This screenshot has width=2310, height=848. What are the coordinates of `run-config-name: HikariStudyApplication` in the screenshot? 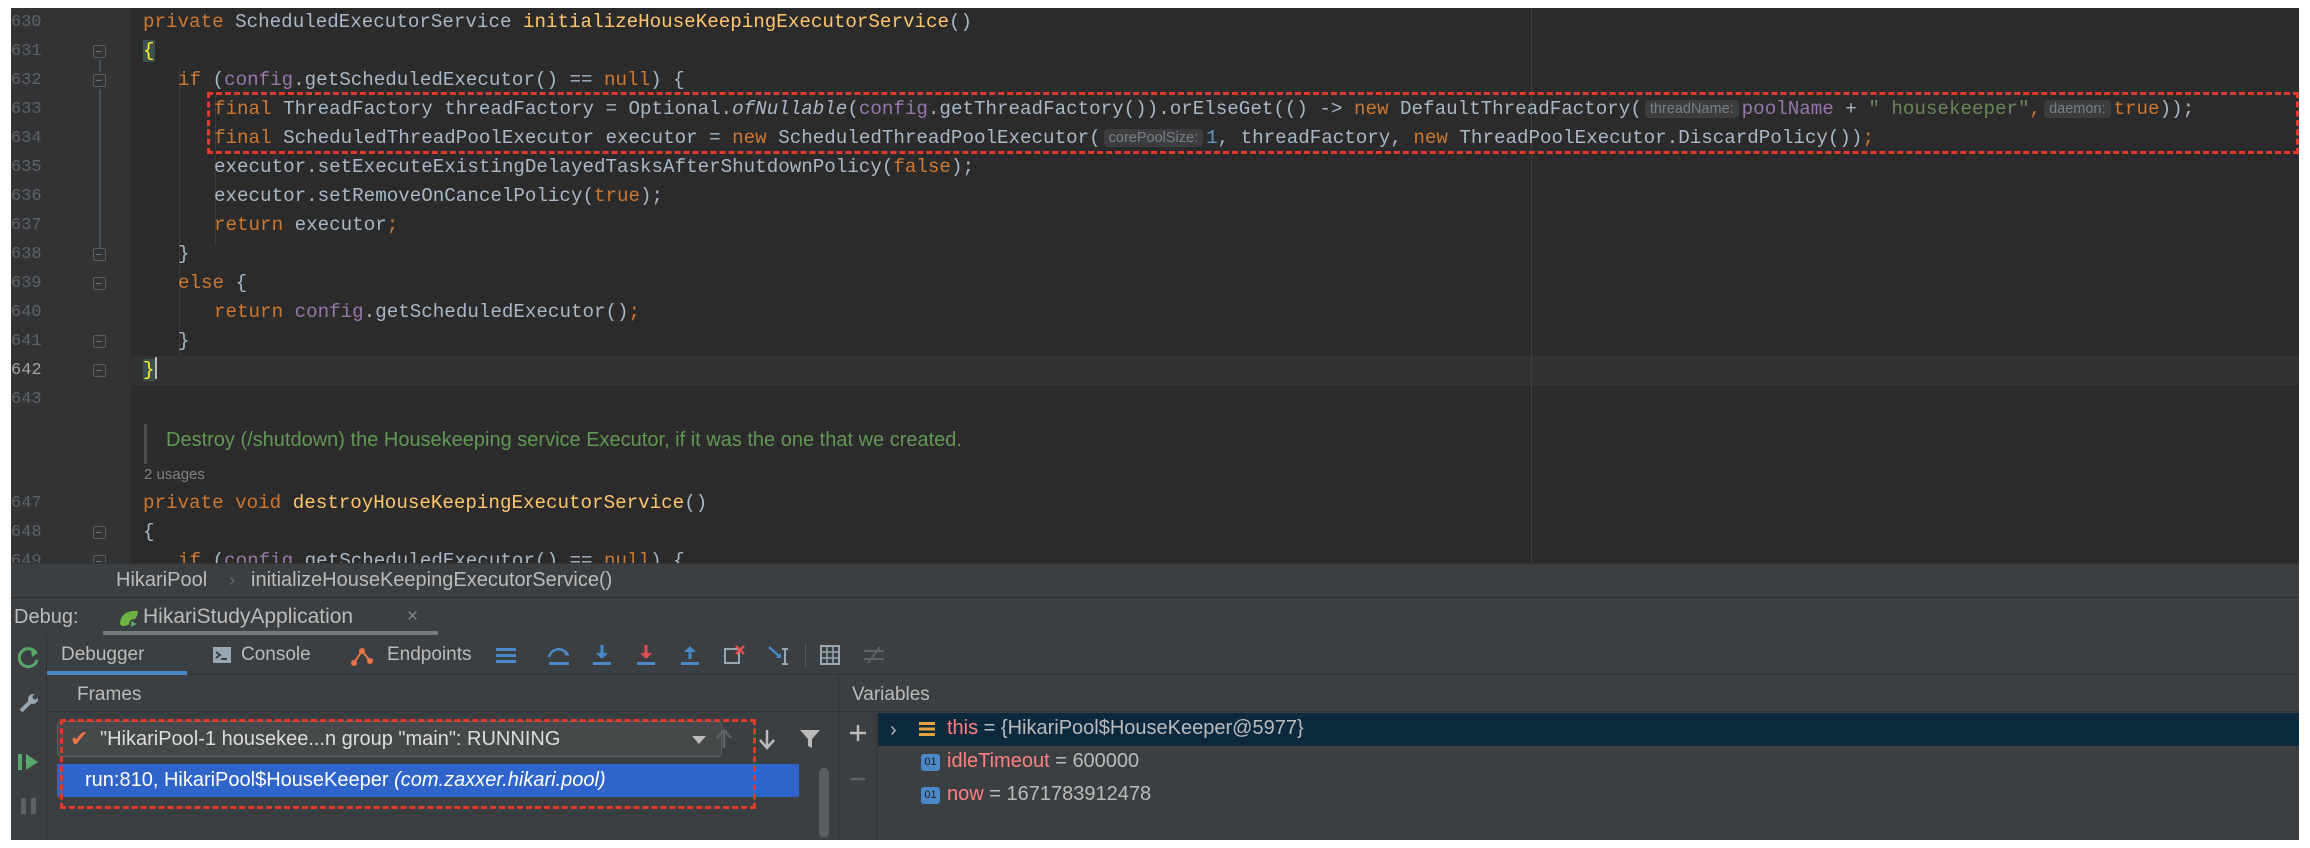 It's located at (248, 616).